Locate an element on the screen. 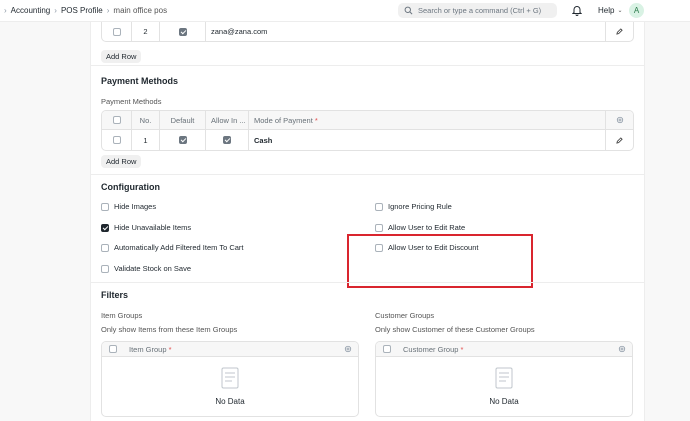 Image resolution: width=690 pixels, height=421 pixels. users-add-row-button: Add Row is located at coordinates (121, 56).